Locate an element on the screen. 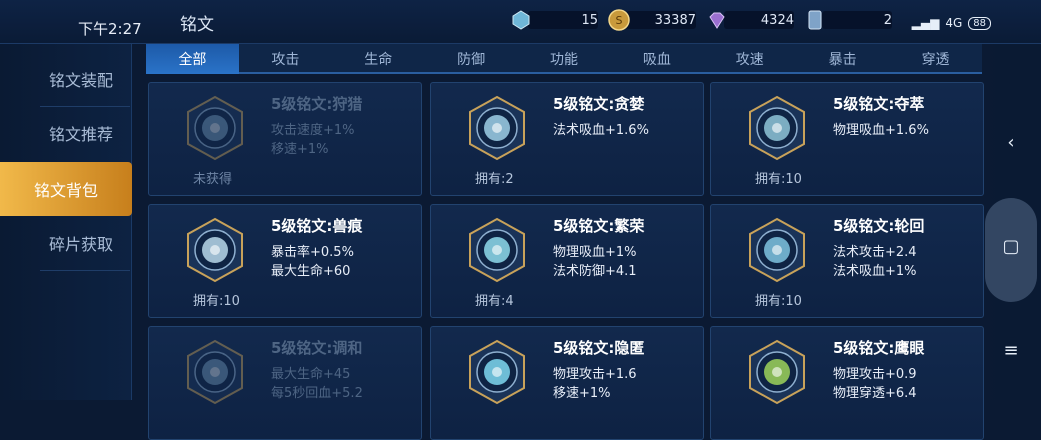 Image resolution: width=1041 pixels, height=440 pixels. inscription-name: 5级铭文:调和 is located at coordinates (317, 348).